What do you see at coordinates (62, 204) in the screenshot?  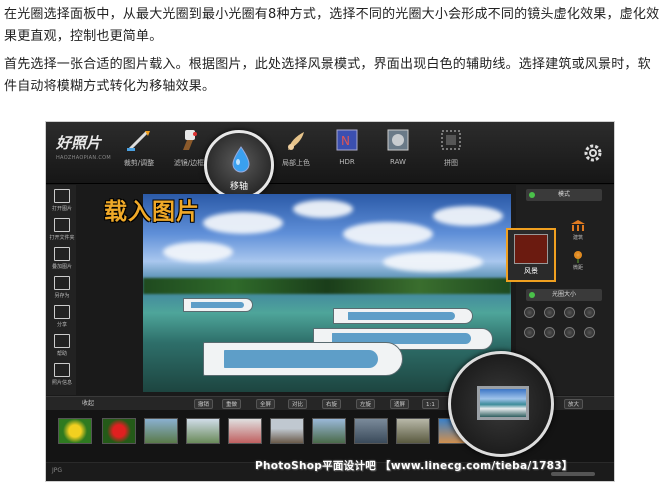 I see `sidebar-open-image: 打开图片` at bounding box center [62, 204].